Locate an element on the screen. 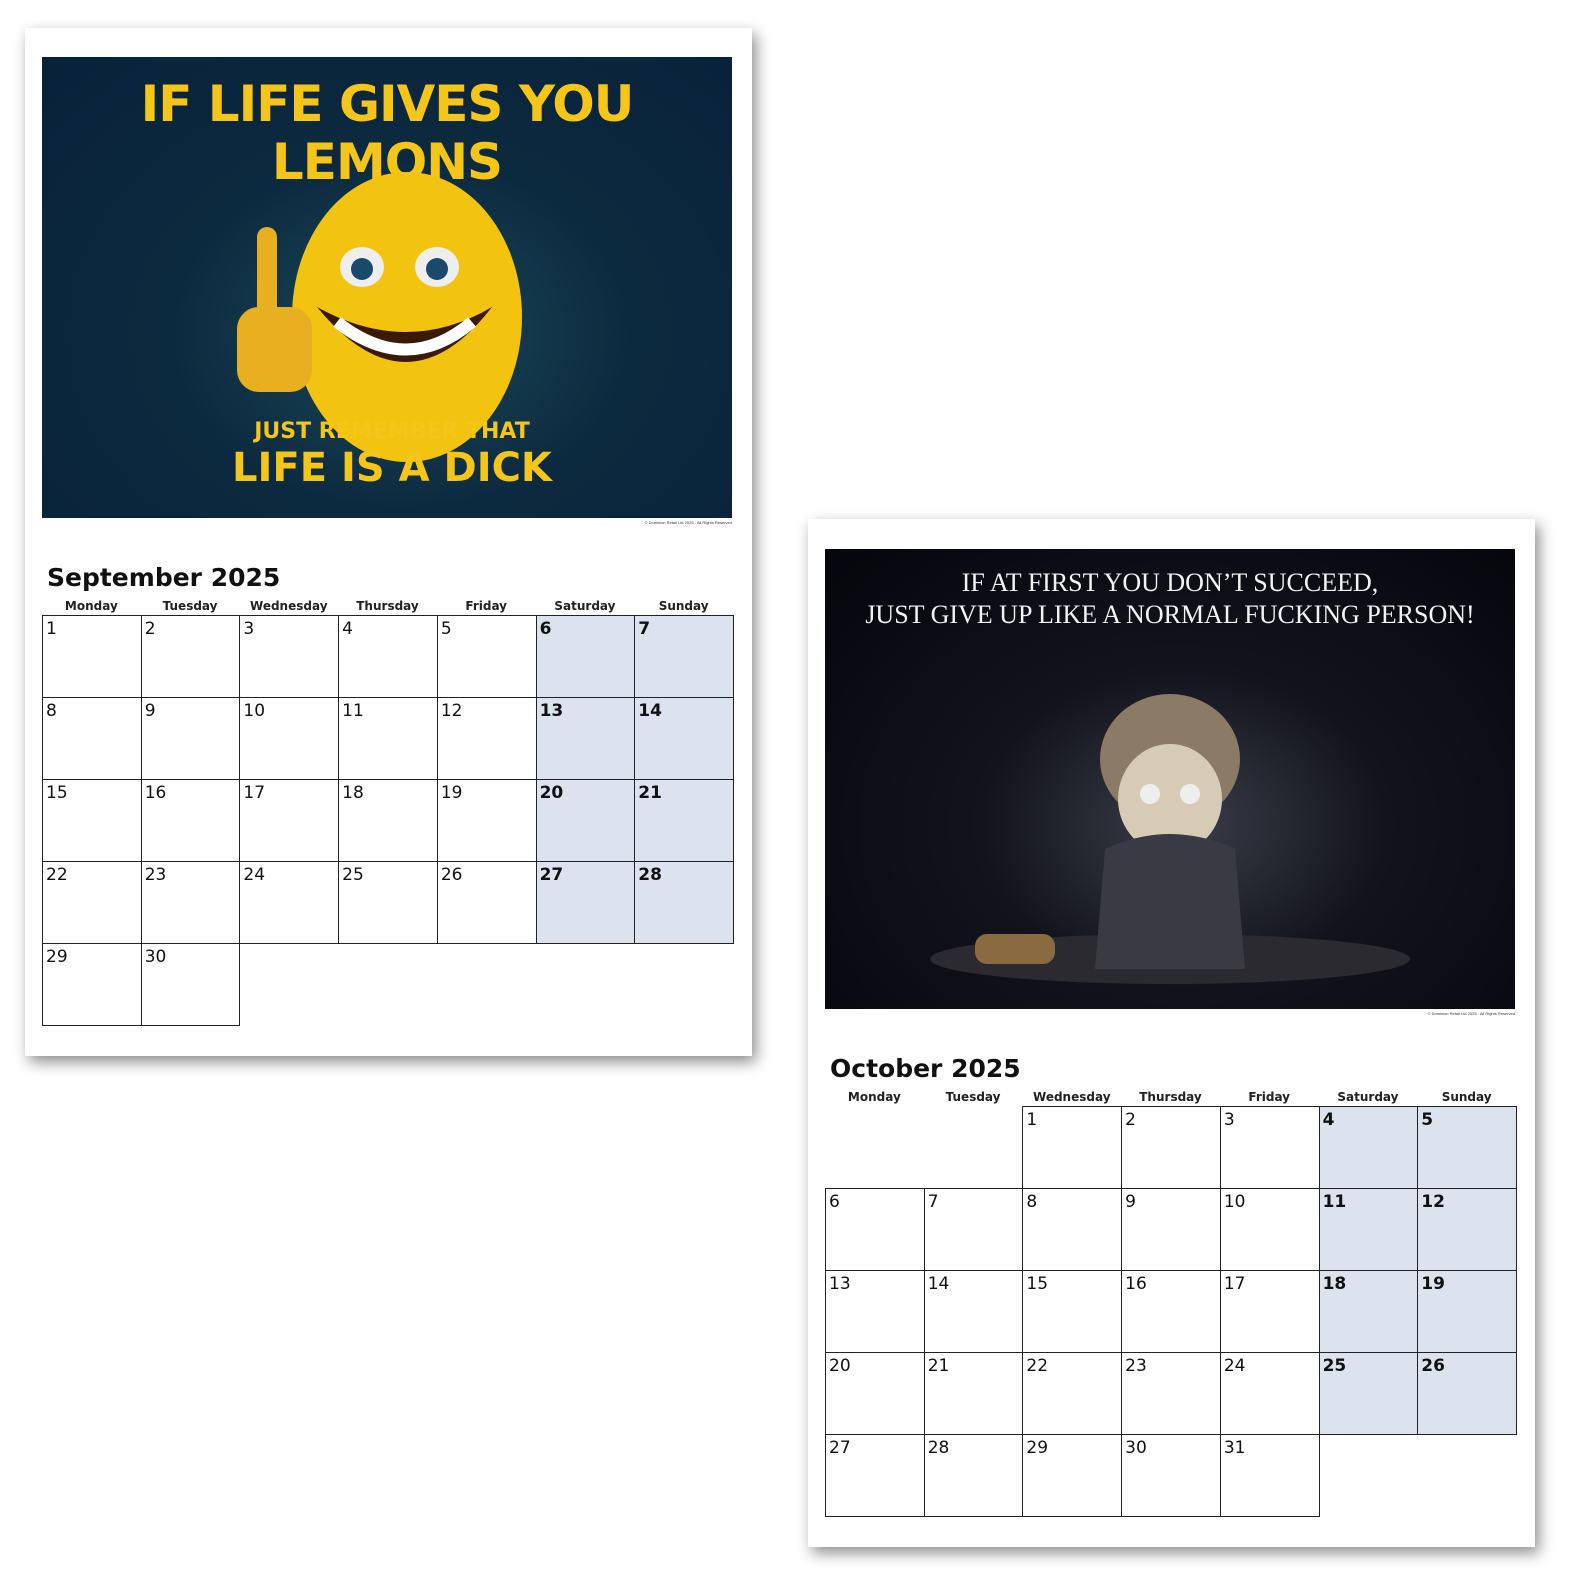 This screenshot has width=1588, height=1588. month-title: September 2025 is located at coordinates (164, 577).